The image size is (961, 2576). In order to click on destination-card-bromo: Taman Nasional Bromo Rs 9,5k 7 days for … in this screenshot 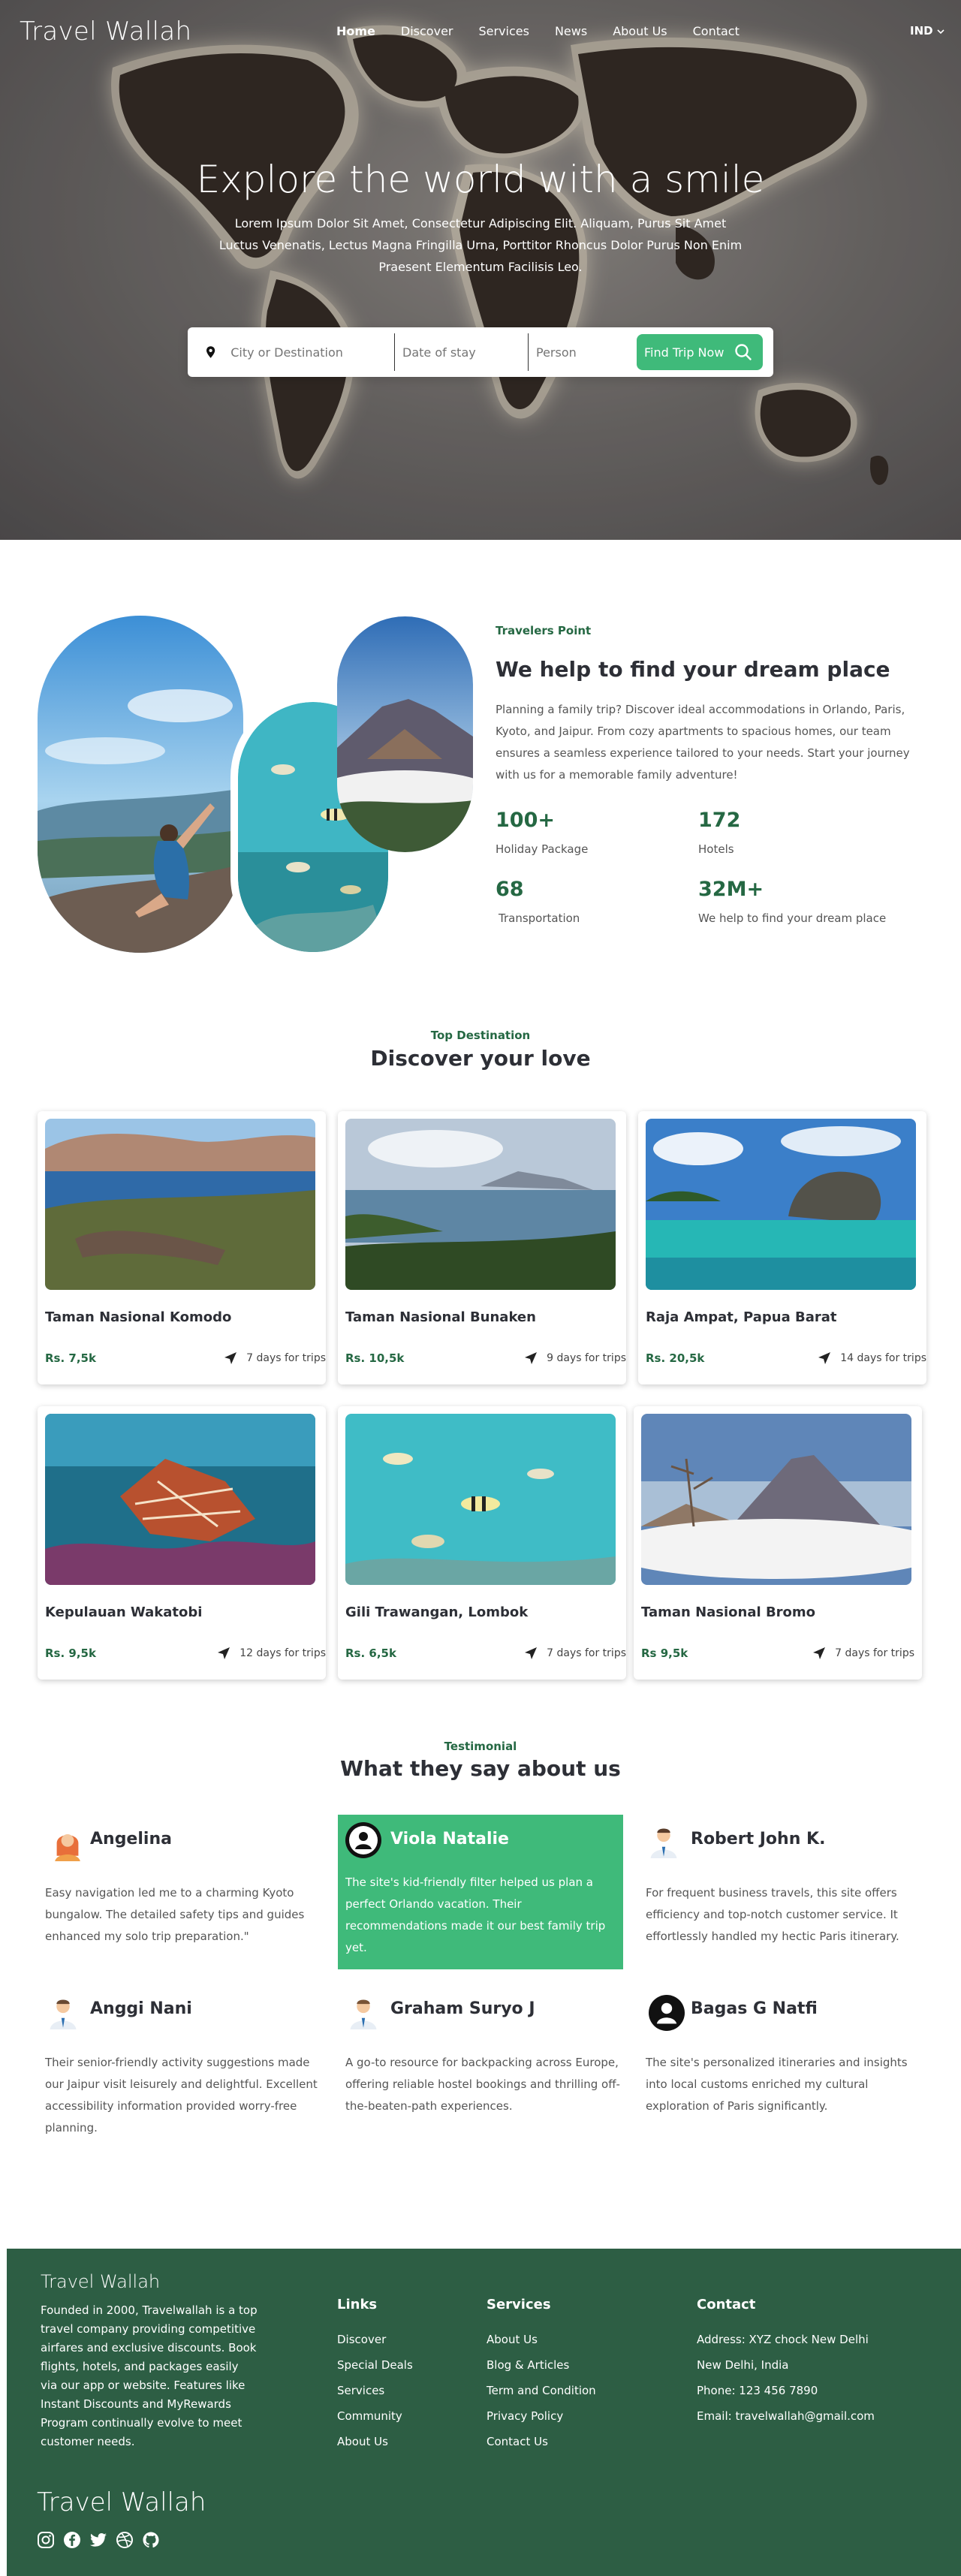, I will do `click(778, 1543)`.